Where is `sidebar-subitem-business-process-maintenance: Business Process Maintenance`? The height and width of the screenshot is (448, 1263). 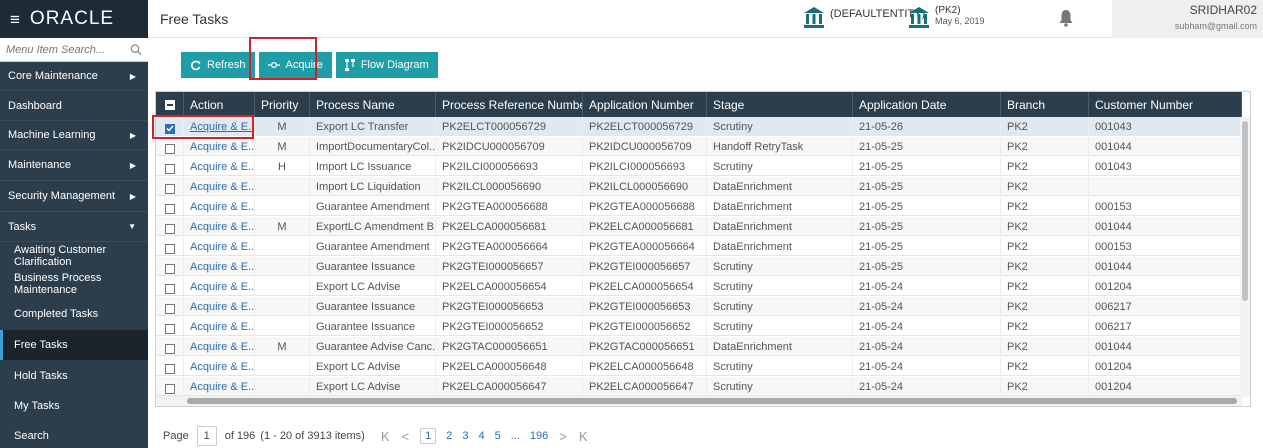
sidebar-subitem-business-process-maintenance: Business Process Maintenance is located at coordinates (74, 284).